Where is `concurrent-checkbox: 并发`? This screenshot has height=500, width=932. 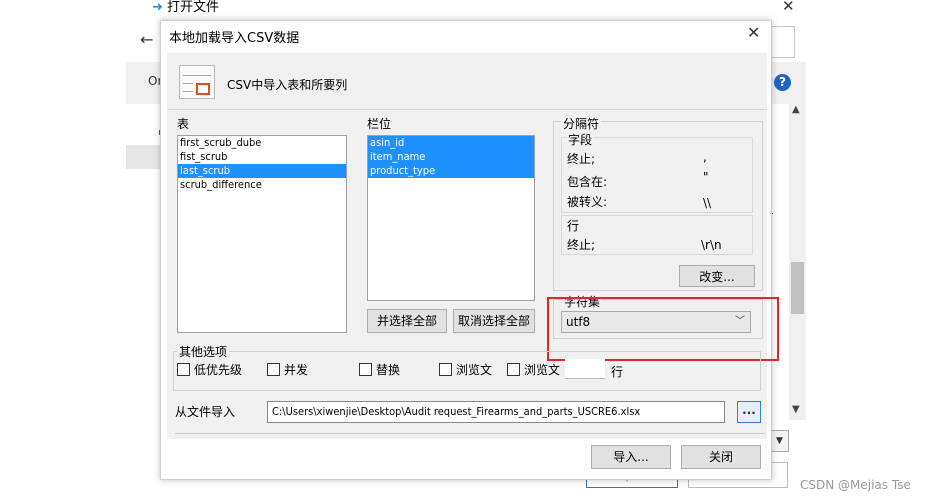 concurrent-checkbox: 并发 is located at coordinates (287, 369).